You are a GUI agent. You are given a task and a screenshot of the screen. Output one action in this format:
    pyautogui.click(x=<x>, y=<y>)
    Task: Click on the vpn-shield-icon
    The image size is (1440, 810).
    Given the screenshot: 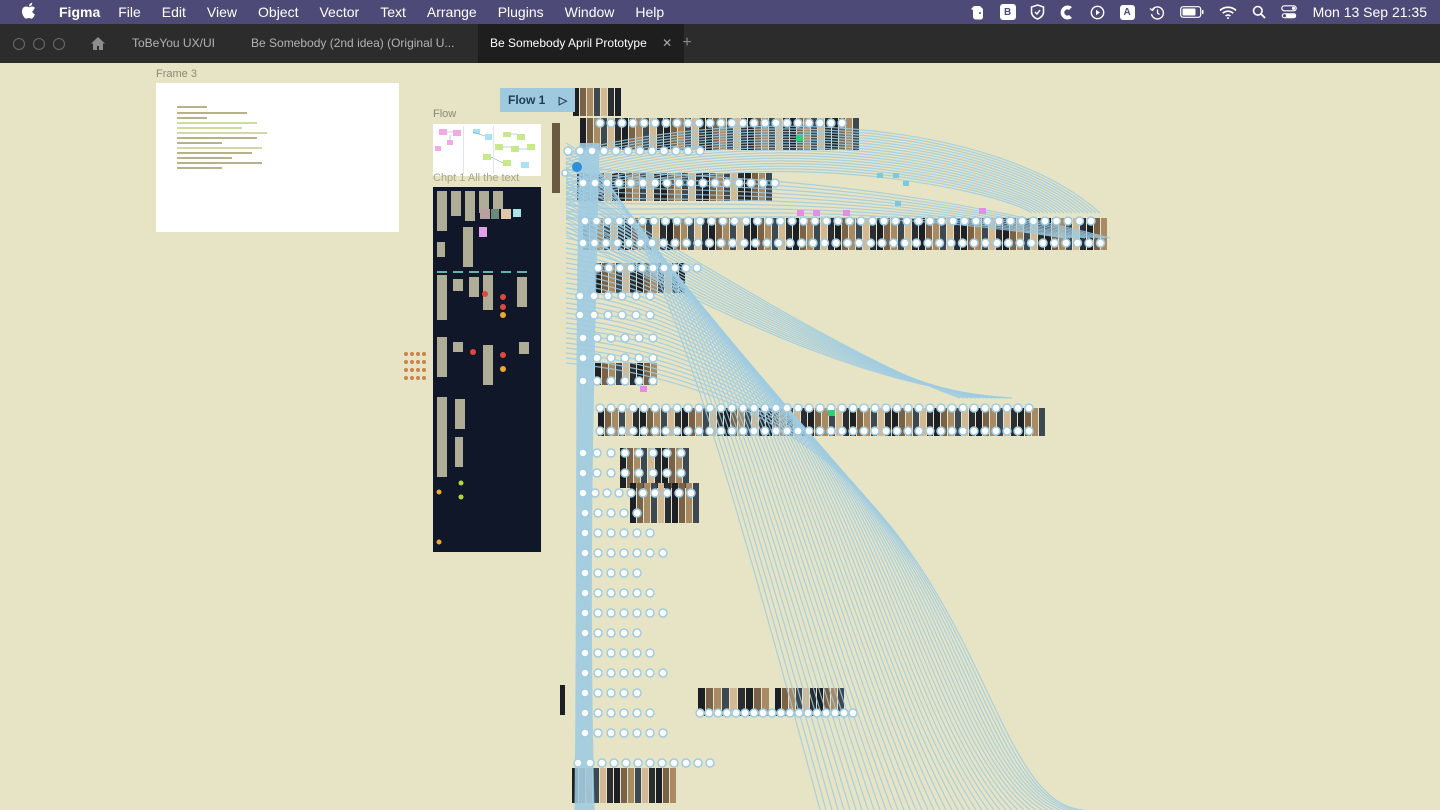 What is the action you would take?
    pyautogui.click(x=1038, y=12)
    